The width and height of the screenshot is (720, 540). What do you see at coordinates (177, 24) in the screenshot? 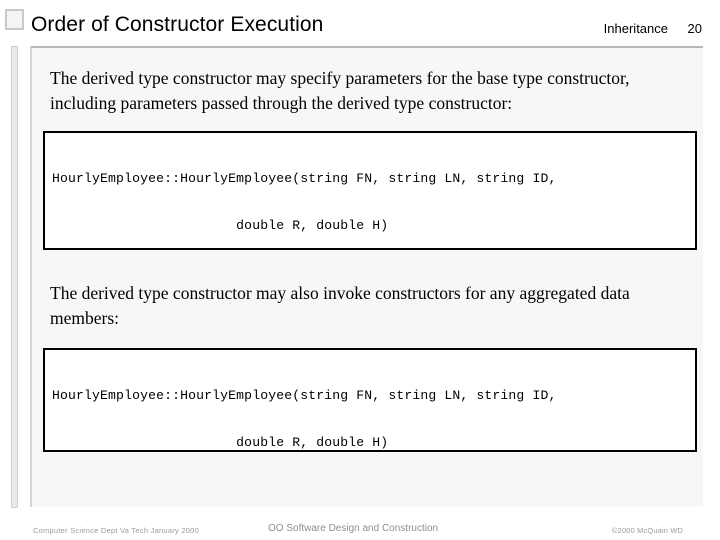
I see `page-title: Order of Constructor Execution` at bounding box center [177, 24].